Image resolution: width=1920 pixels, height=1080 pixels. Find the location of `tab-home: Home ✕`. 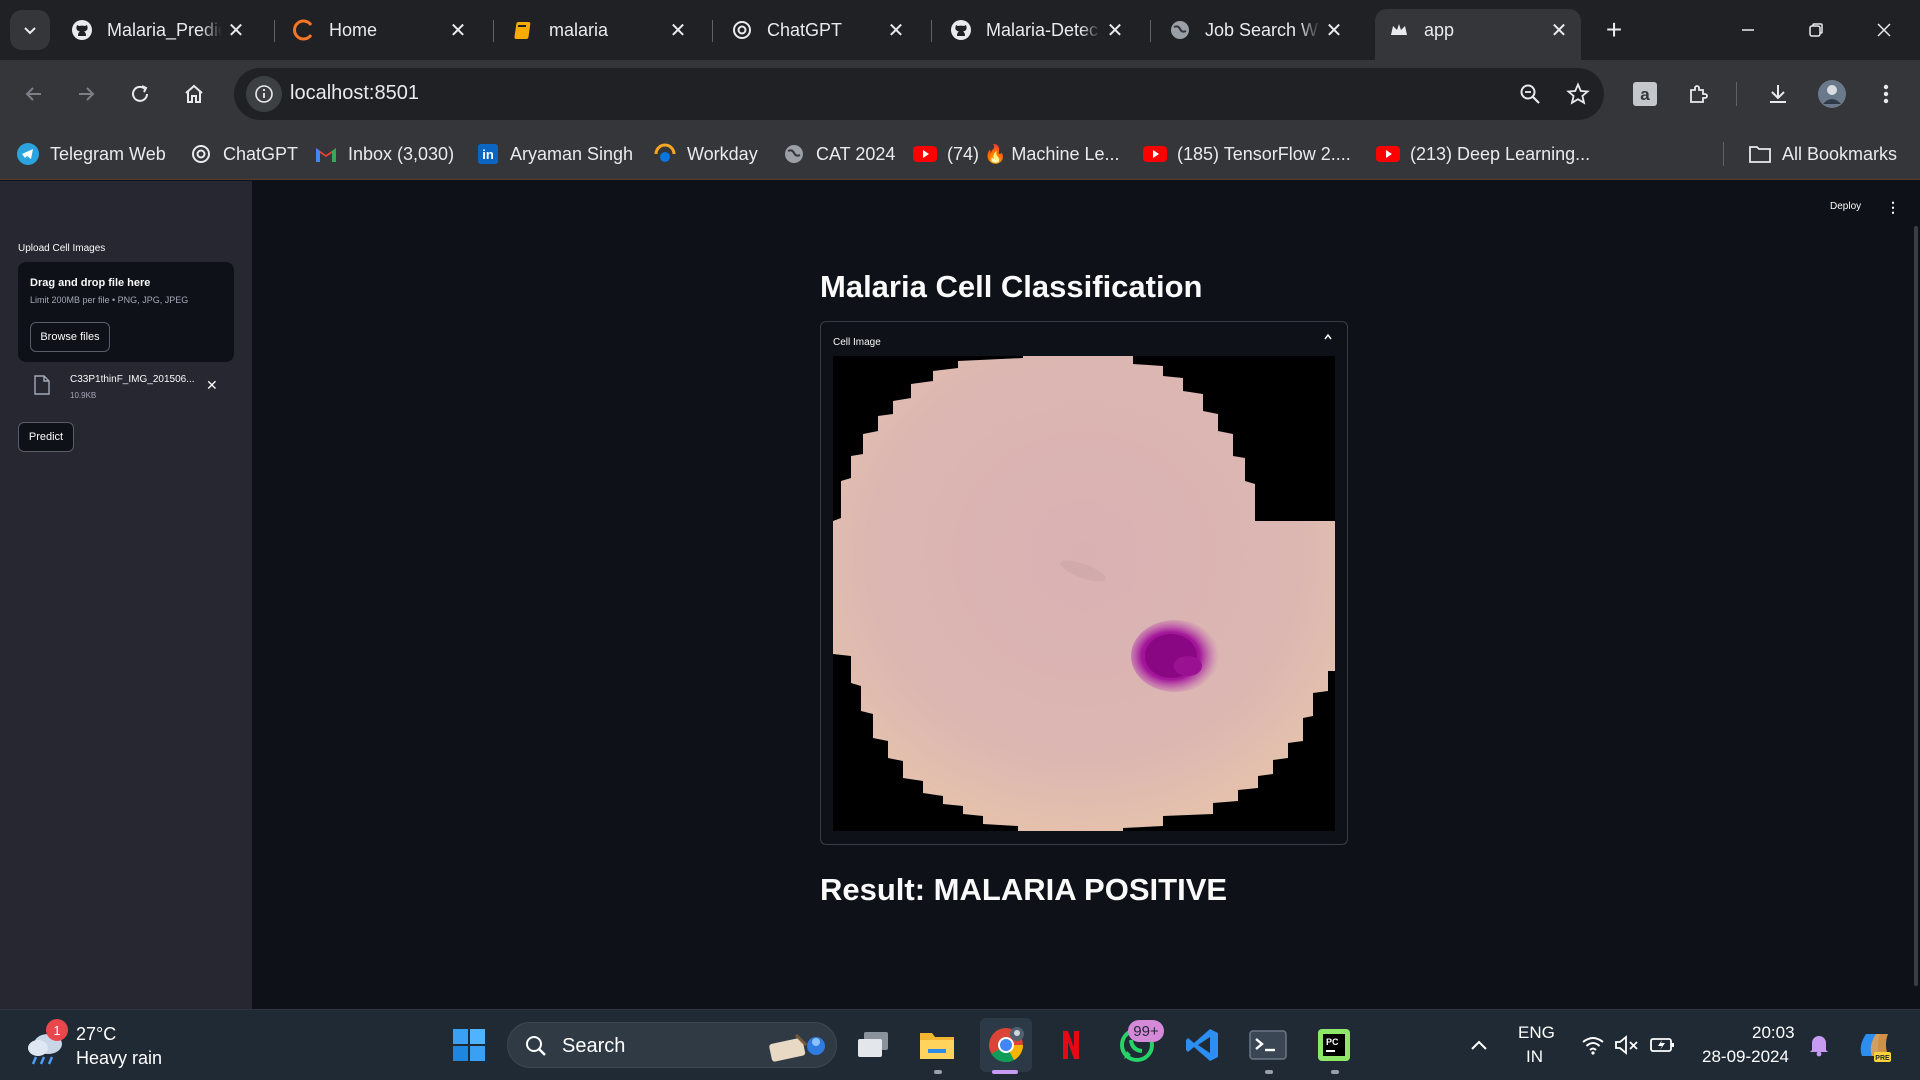

tab-home: Home ✕ is located at coordinates (380, 30).